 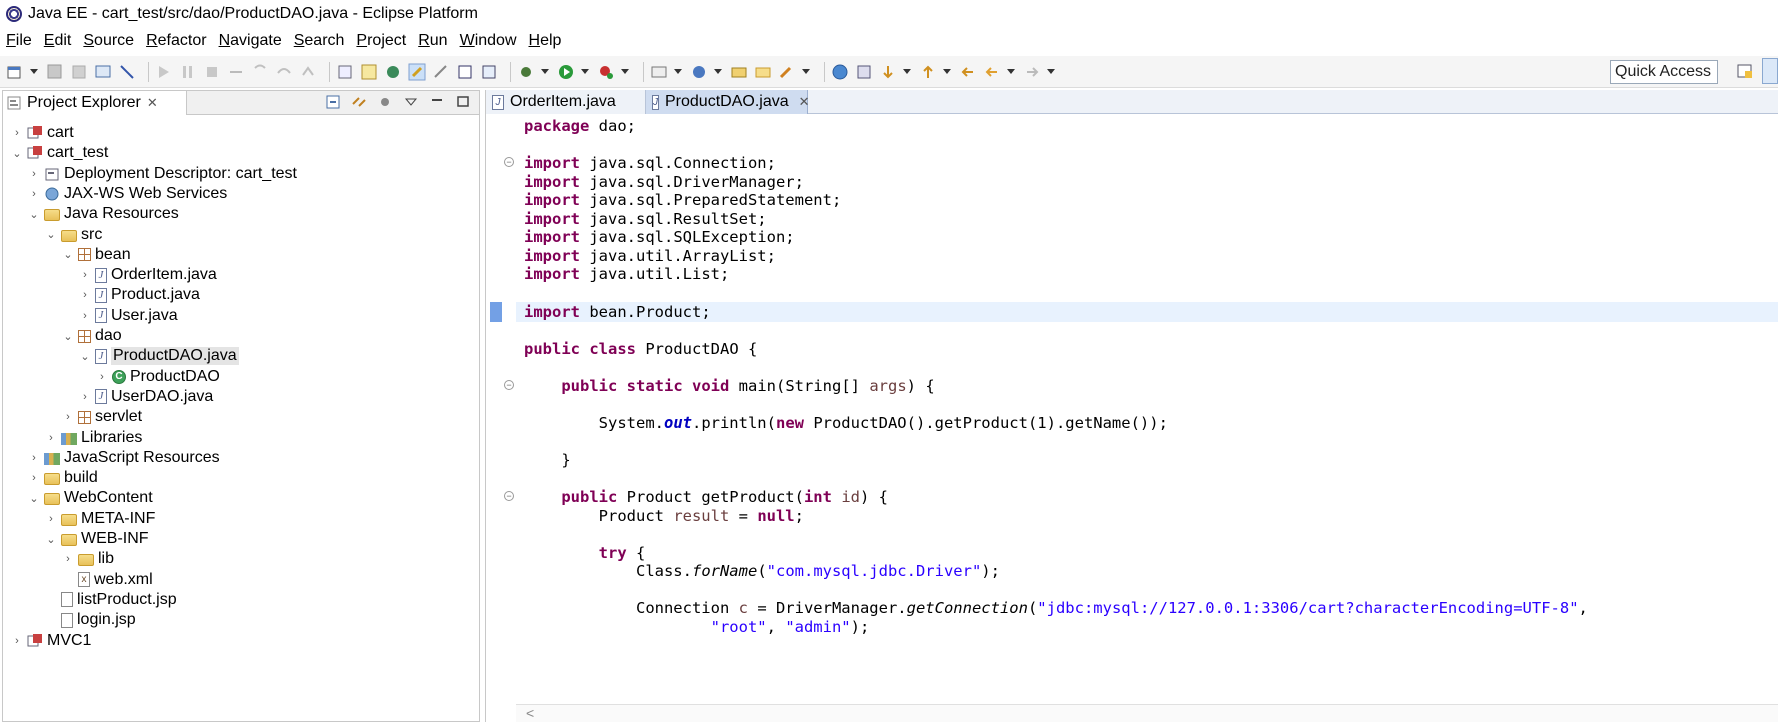 I want to click on forward-icon, so click(x=1032, y=72).